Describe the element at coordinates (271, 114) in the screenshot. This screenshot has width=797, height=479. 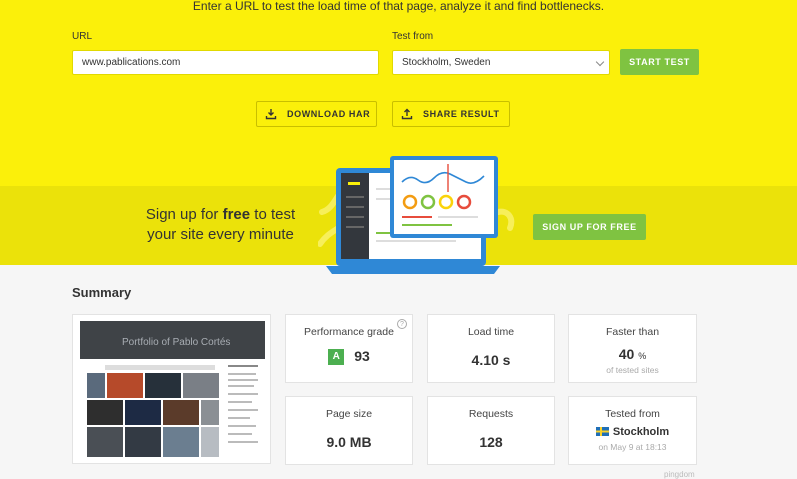
I see `download-icon` at that location.